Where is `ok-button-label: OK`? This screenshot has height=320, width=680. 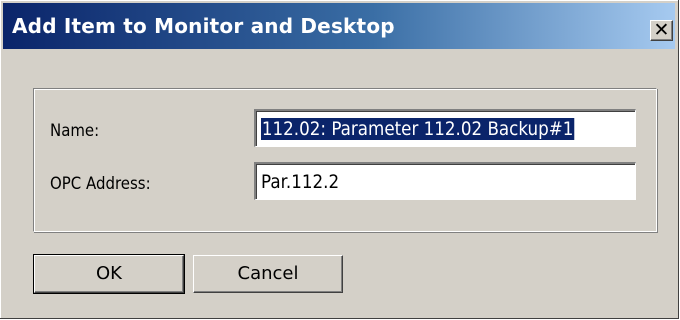 ok-button-label: OK is located at coordinates (109, 273).